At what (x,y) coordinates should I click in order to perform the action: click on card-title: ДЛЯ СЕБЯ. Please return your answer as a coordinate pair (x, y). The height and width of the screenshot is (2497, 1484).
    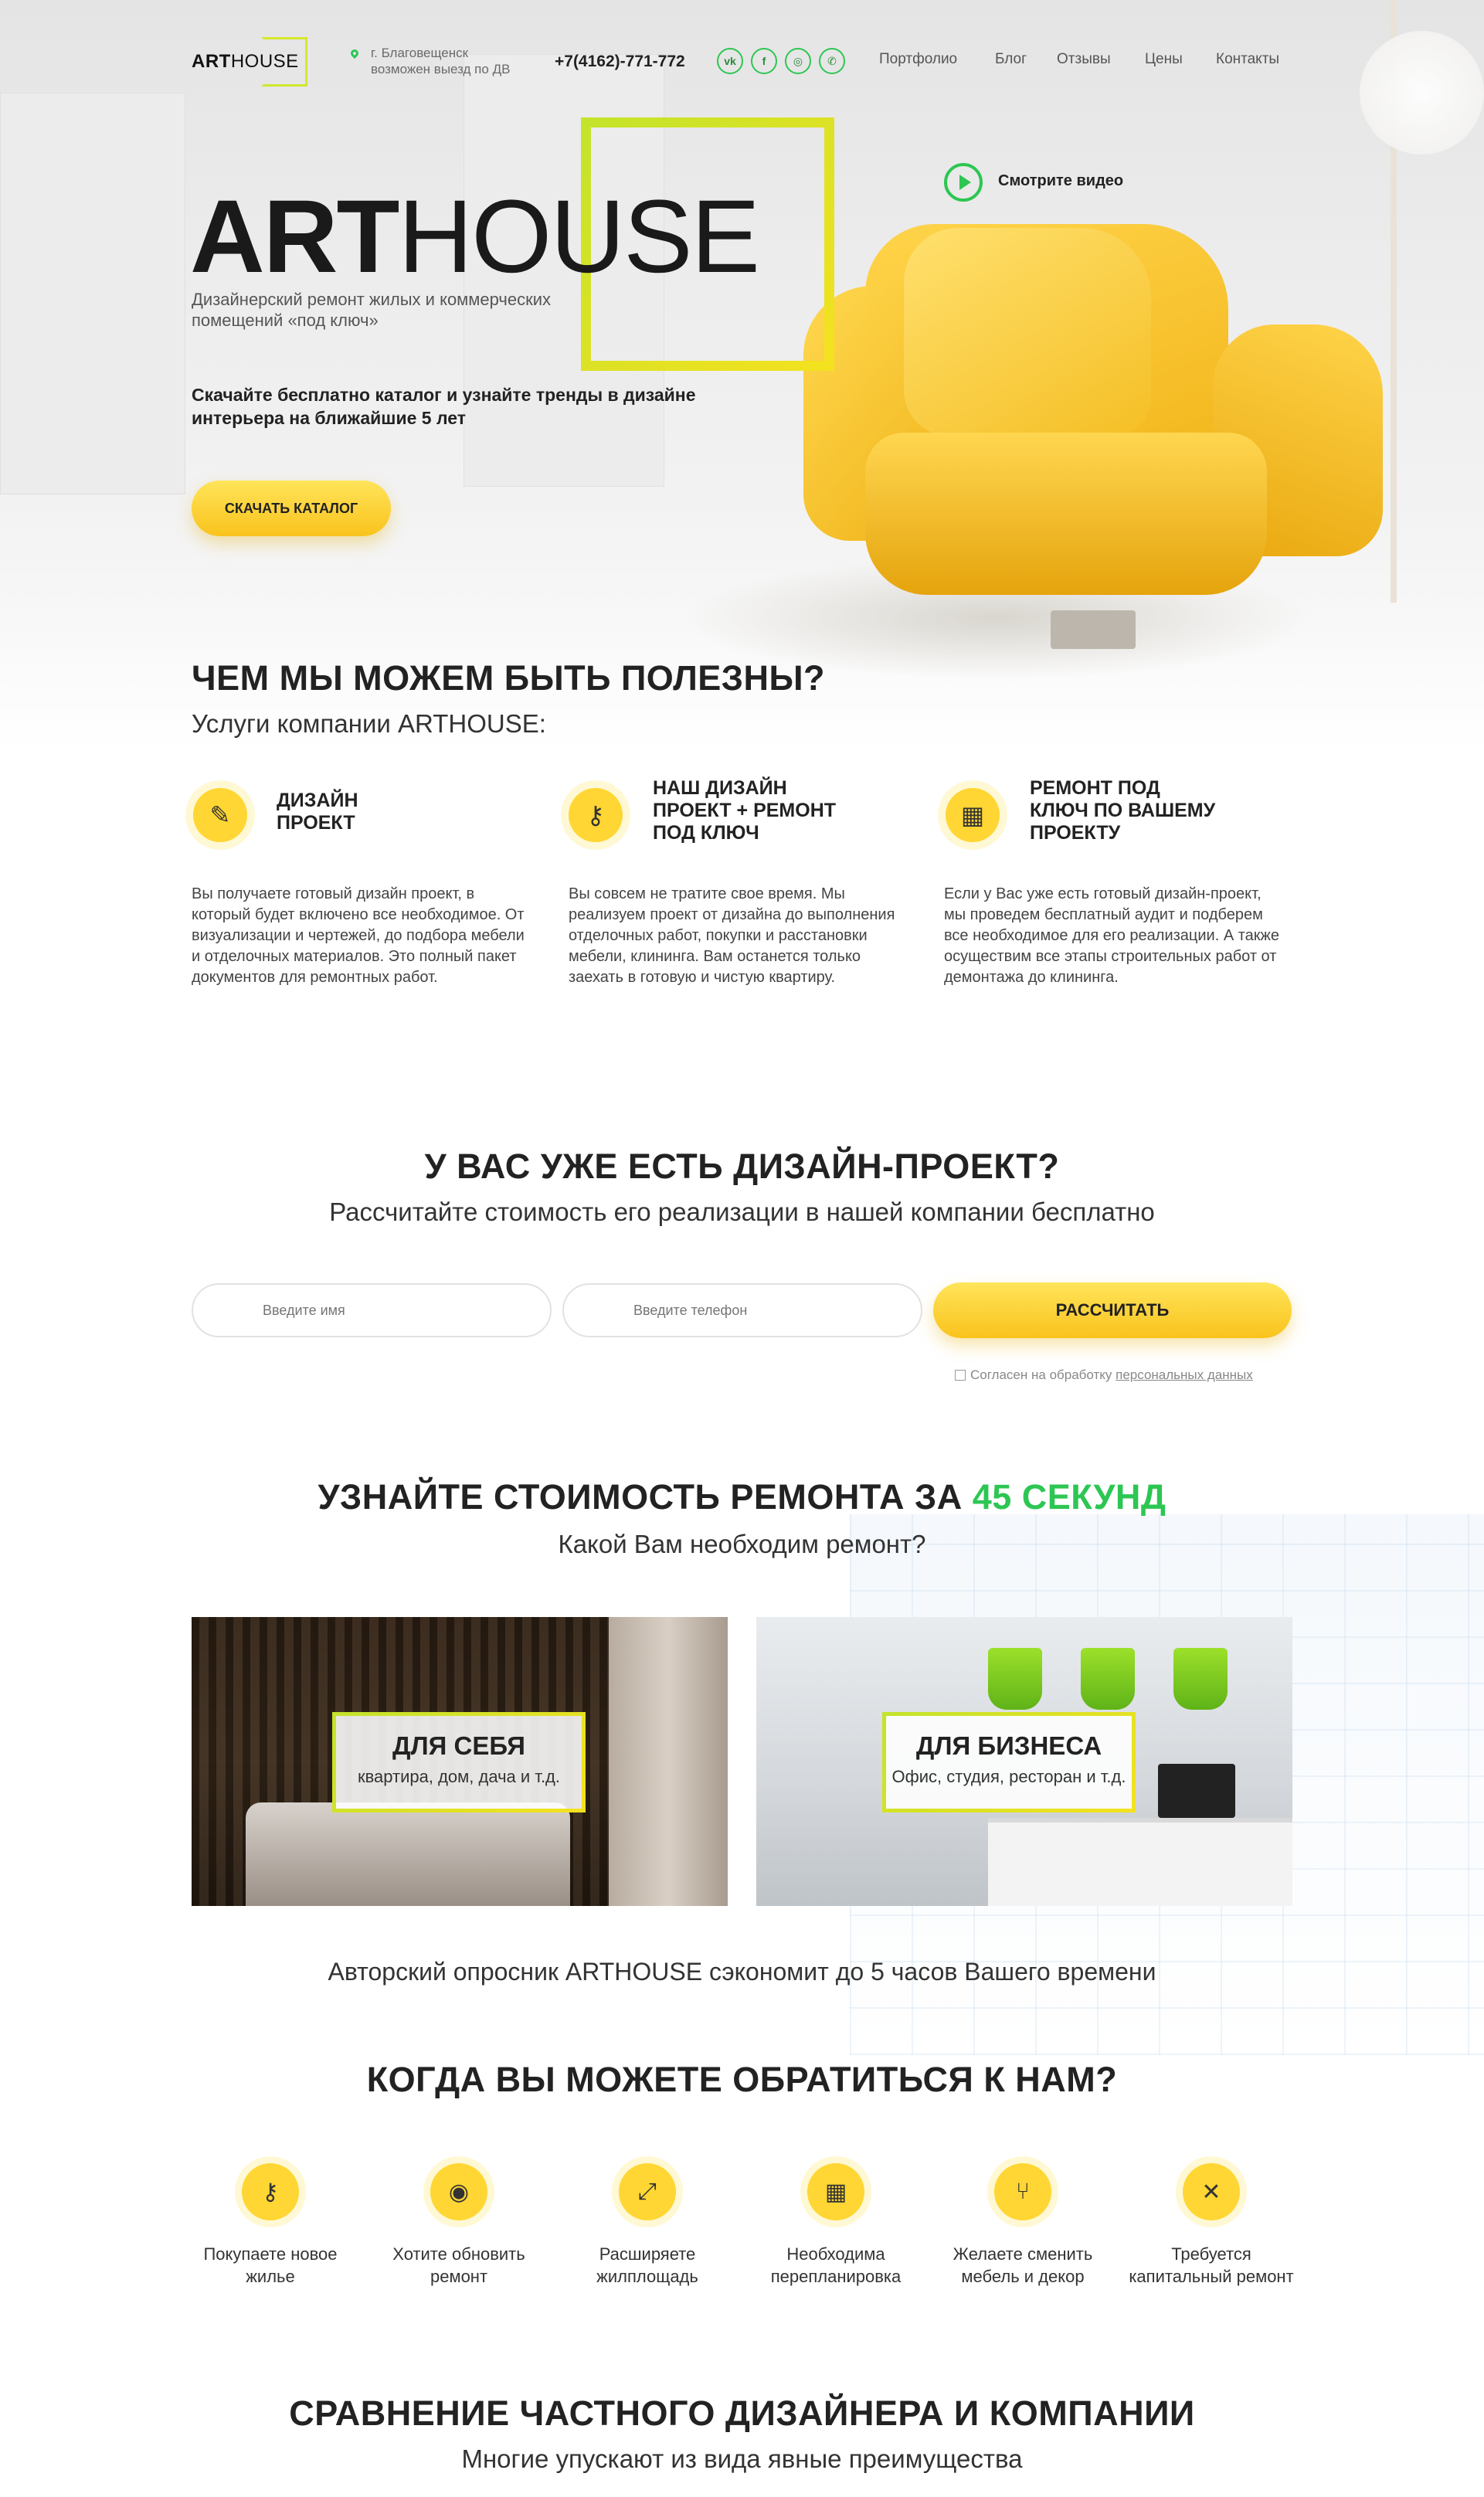
    Looking at the image, I should click on (458, 1745).